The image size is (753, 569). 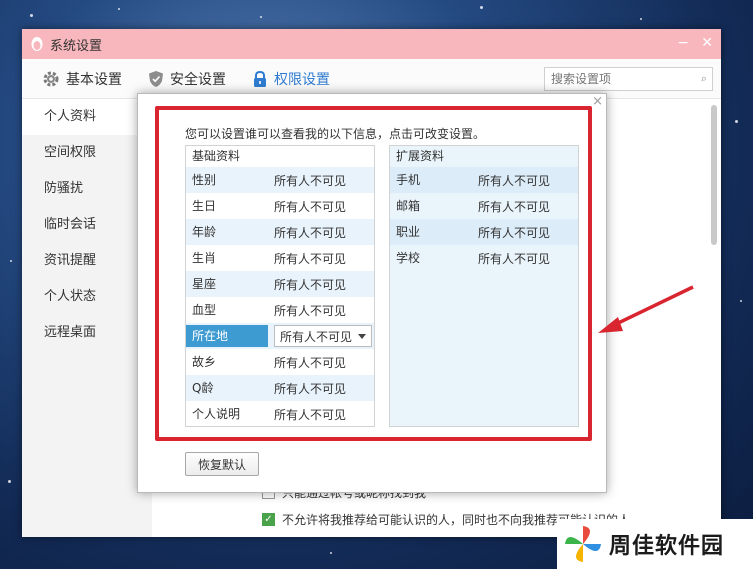 What do you see at coordinates (667, 546) in the screenshot?
I see `watermark-text: 周佳软件园` at bounding box center [667, 546].